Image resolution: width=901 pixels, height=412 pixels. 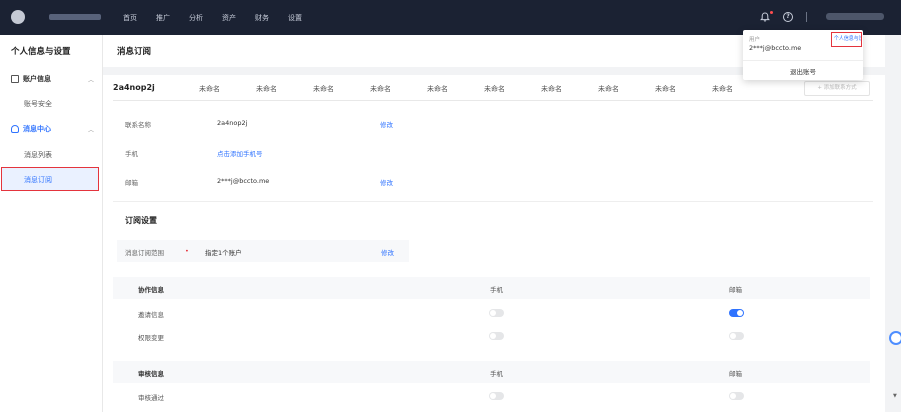 I want to click on toggle-review-phone, so click(x=496, y=396).